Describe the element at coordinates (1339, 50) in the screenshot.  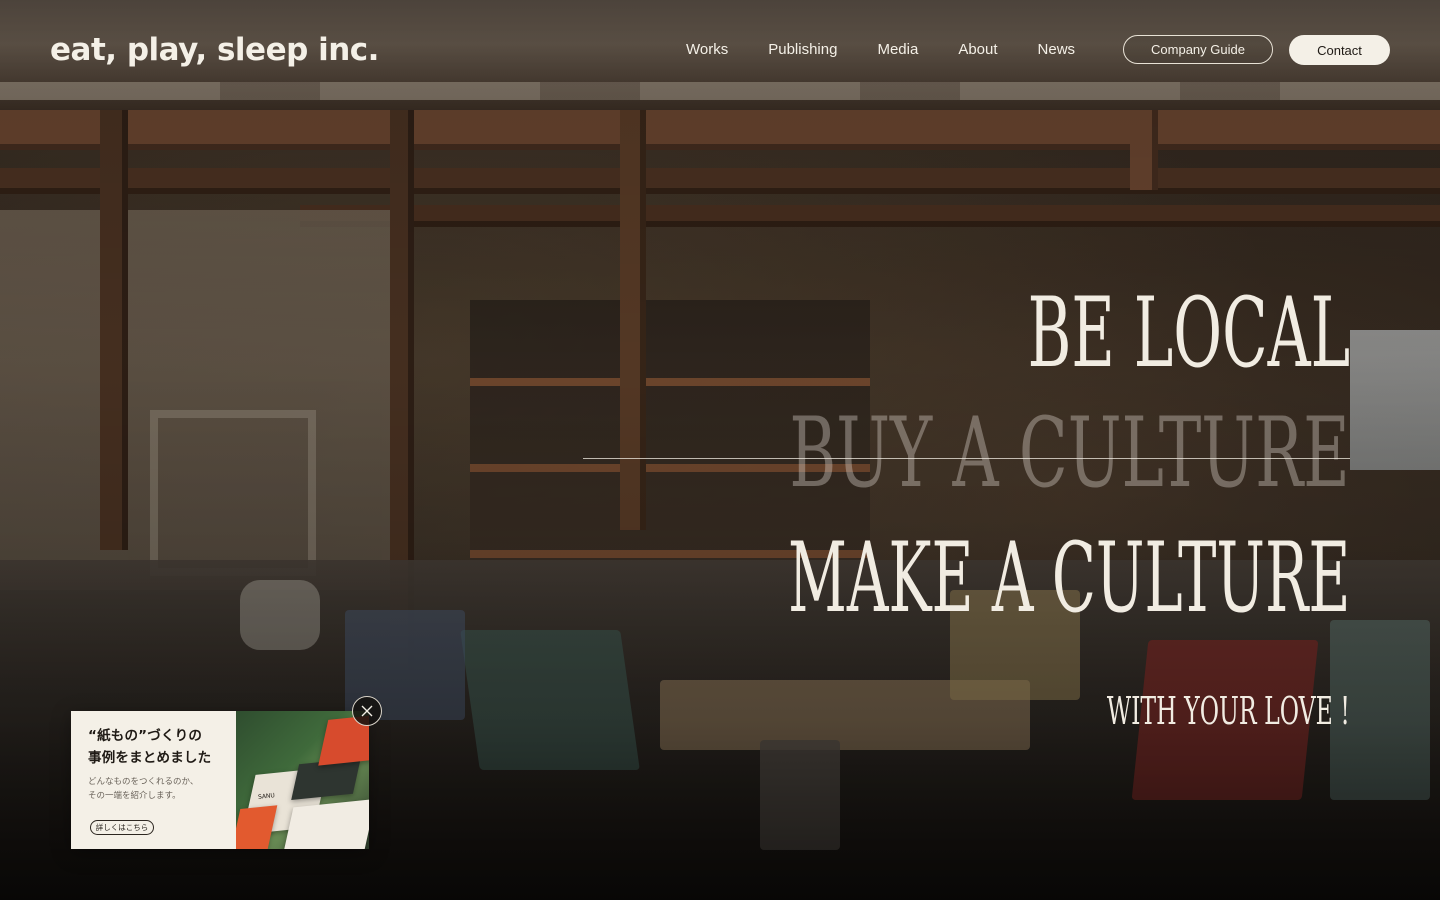
I see `contact-button: Contact` at that location.